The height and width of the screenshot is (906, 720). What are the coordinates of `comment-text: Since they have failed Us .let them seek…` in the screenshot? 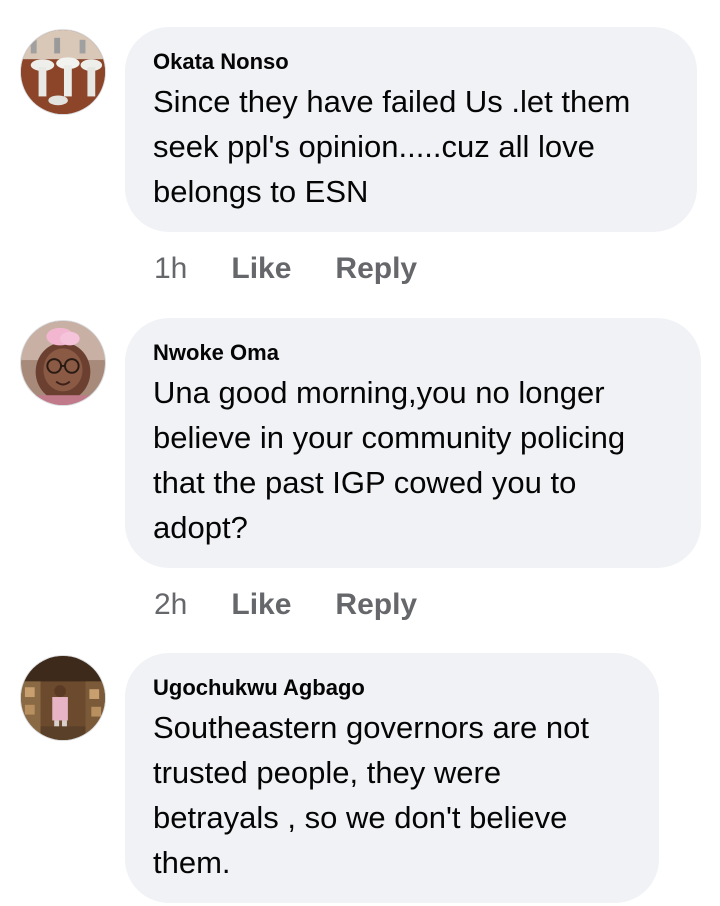 It's located at (392, 146).